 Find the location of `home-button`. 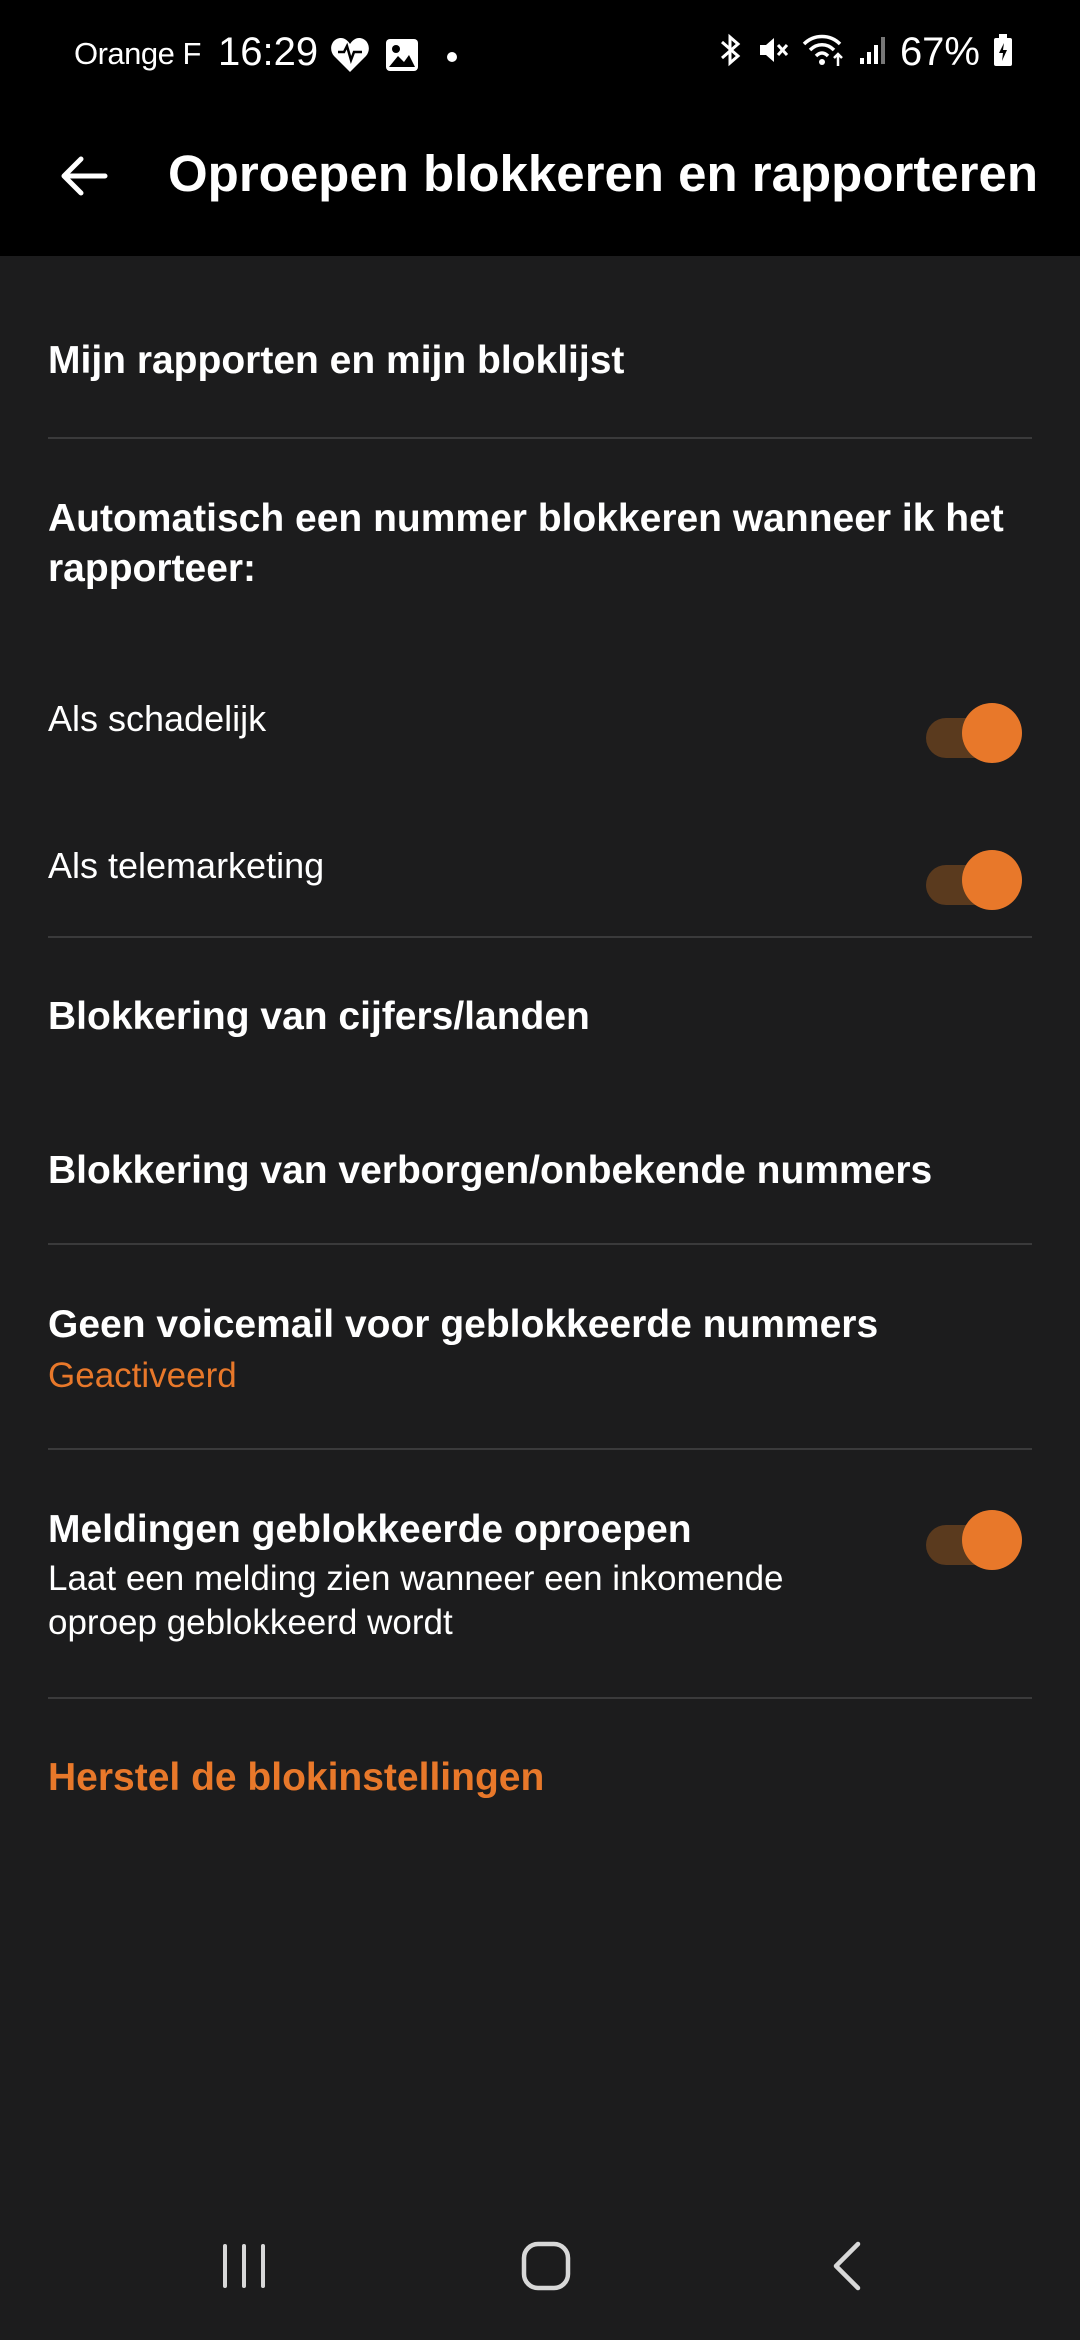

home-button is located at coordinates (546, 2268).